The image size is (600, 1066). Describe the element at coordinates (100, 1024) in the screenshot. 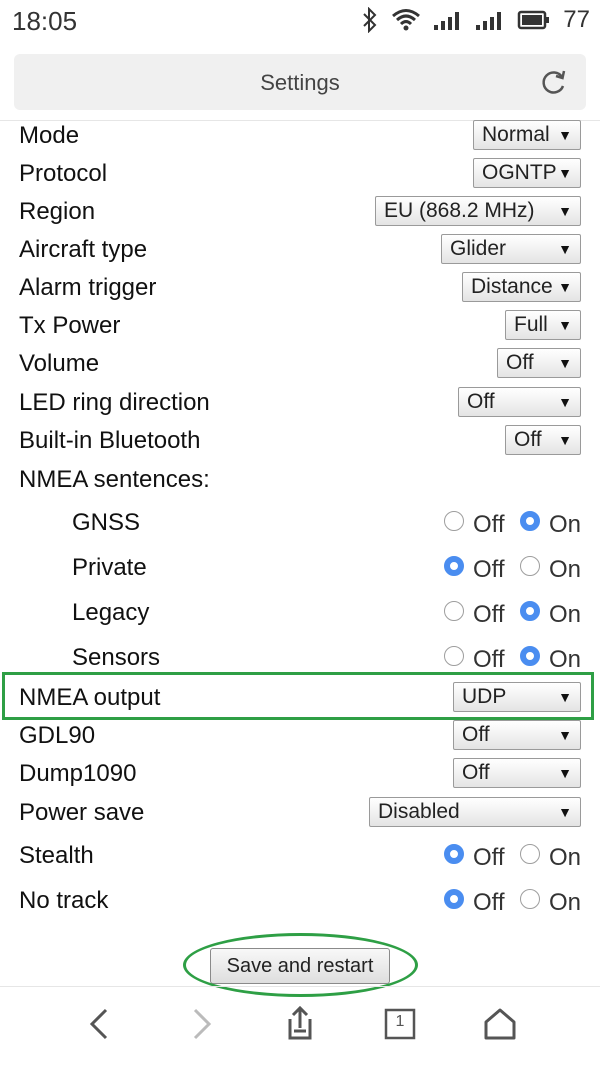

I see `back-icon` at that location.